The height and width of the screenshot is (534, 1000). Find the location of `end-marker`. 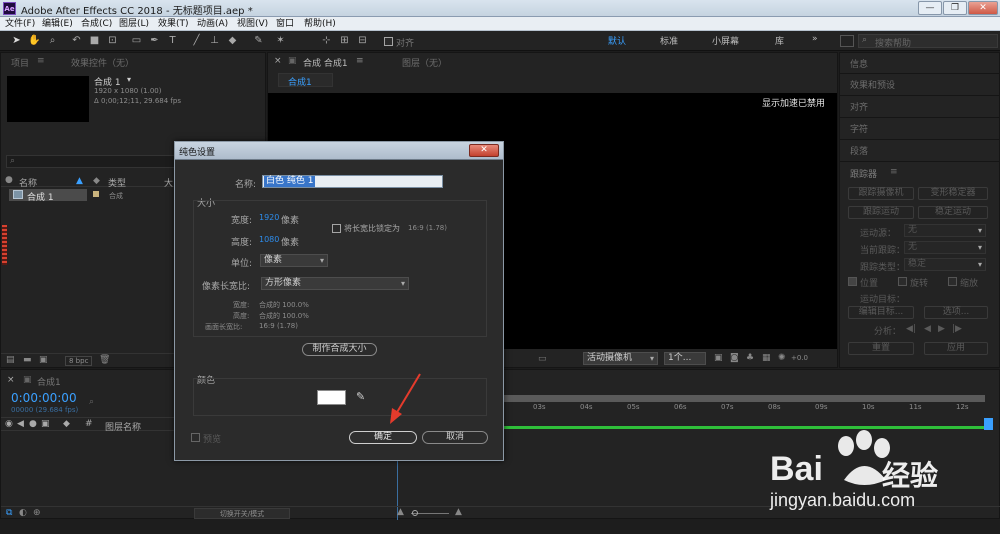

end-marker is located at coordinates (988, 424).